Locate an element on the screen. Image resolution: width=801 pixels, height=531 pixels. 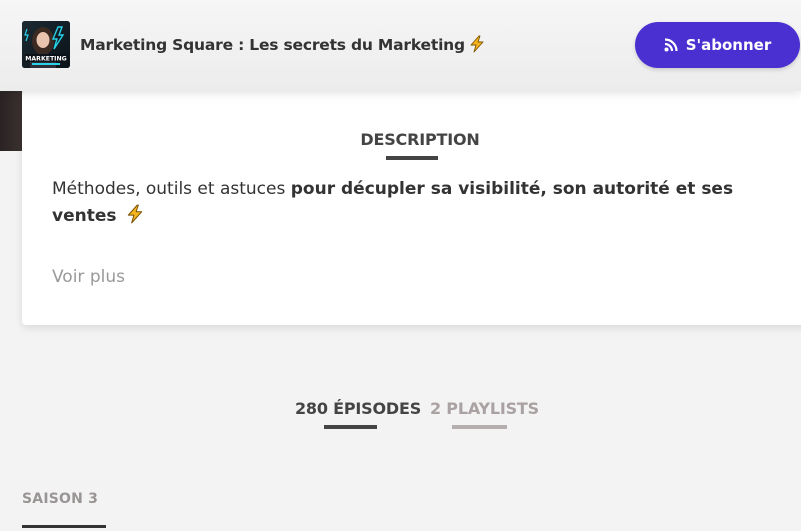
season-label: SAISON 3 is located at coordinates (60, 499).